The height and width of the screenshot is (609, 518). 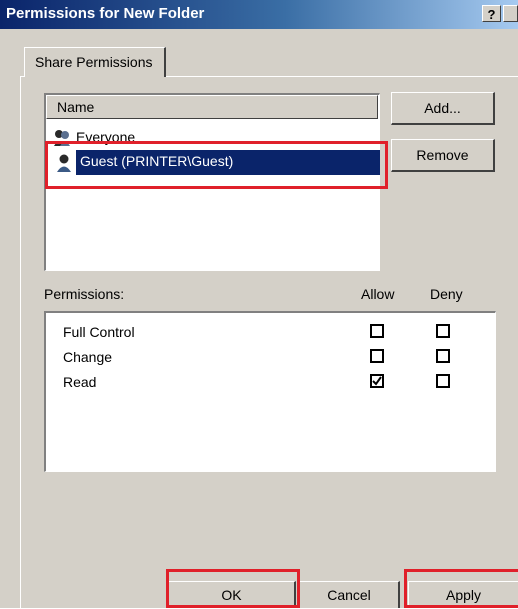 I want to click on highlight-guest-row, so click(x=216, y=165).